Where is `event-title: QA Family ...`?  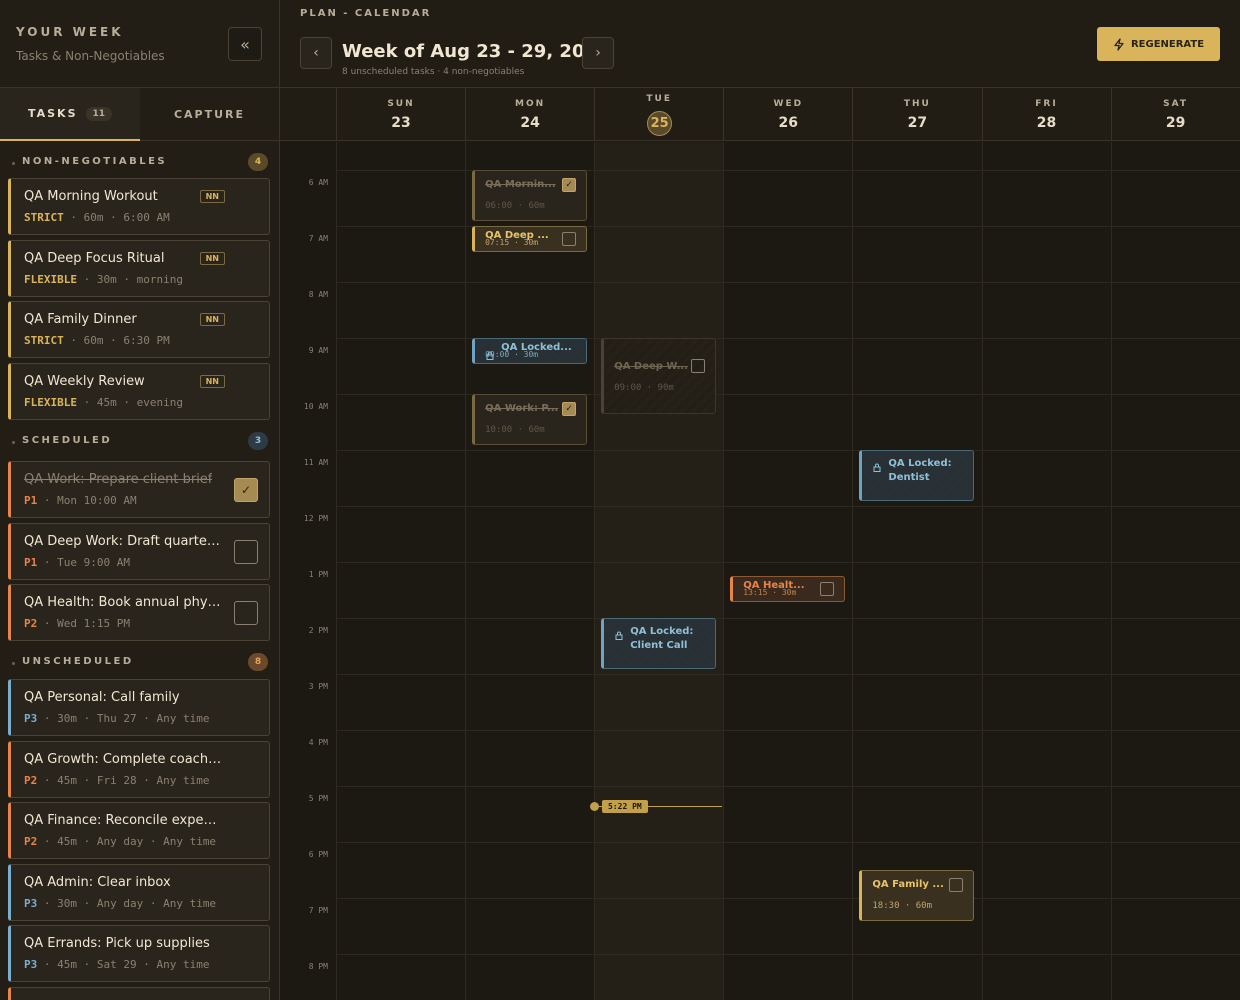 event-title: QA Family ... is located at coordinates (908, 884).